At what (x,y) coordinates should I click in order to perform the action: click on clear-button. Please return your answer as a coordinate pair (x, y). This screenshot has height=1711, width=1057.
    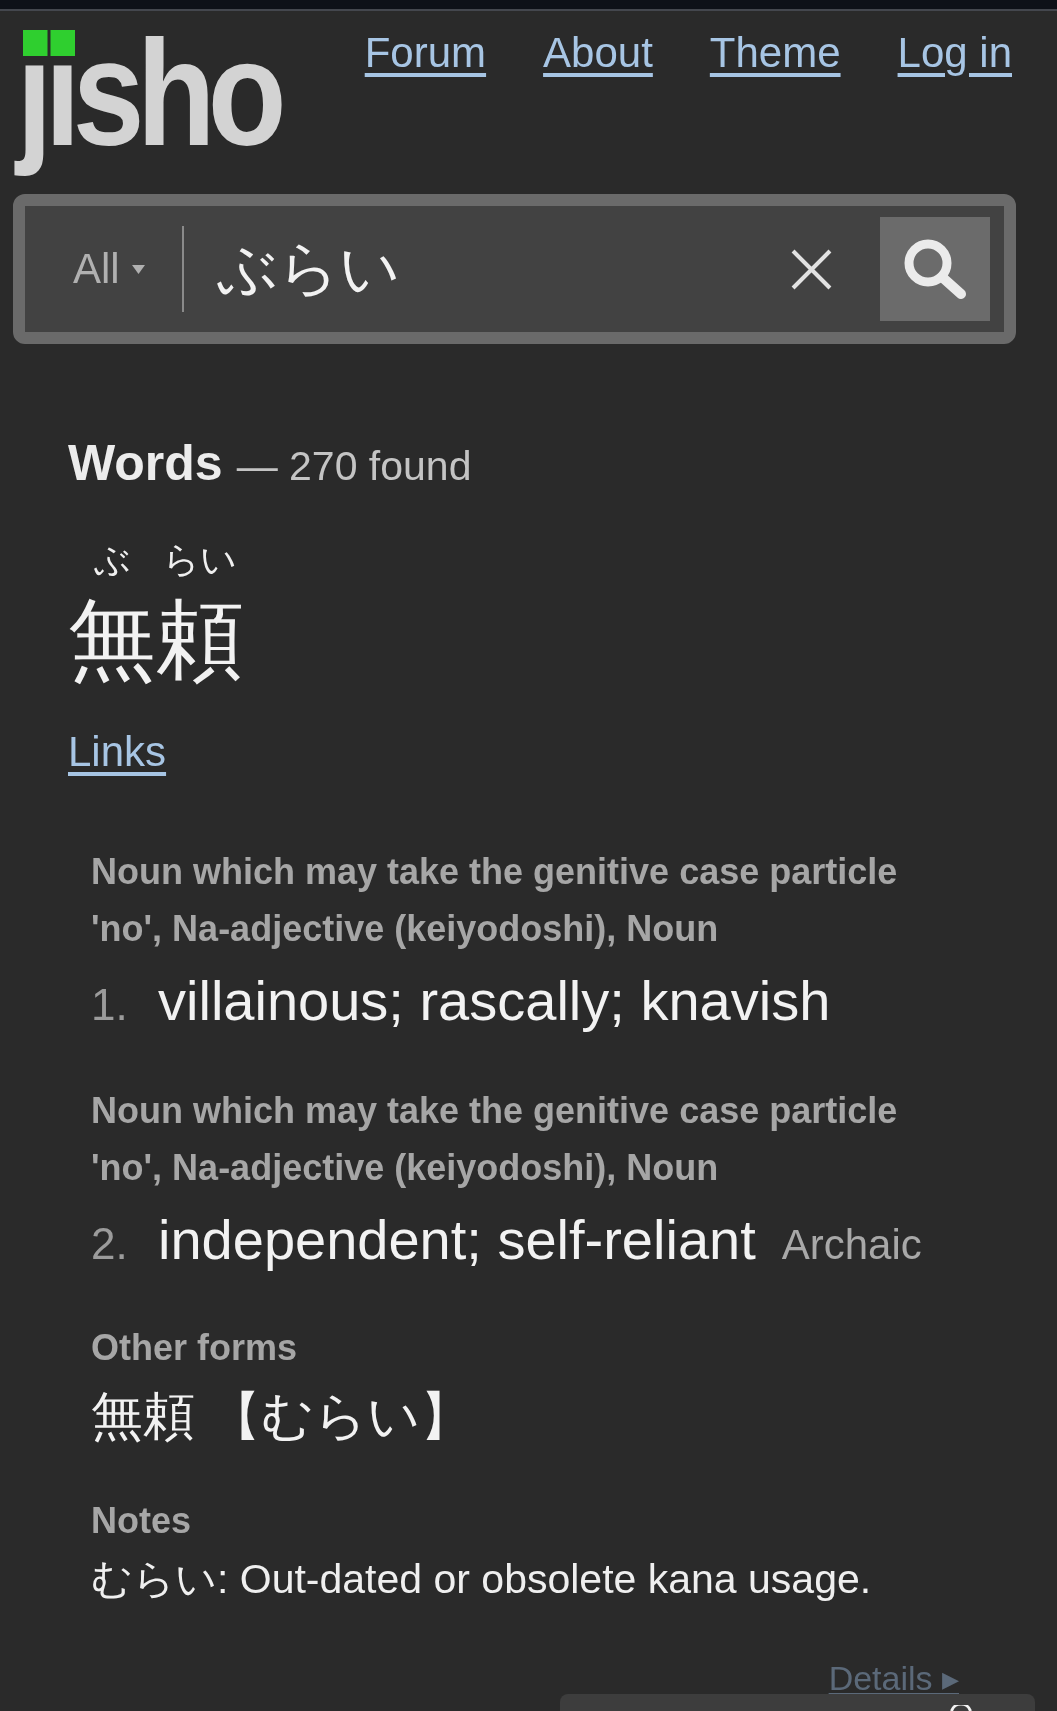
    Looking at the image, I should click on (811, 269).